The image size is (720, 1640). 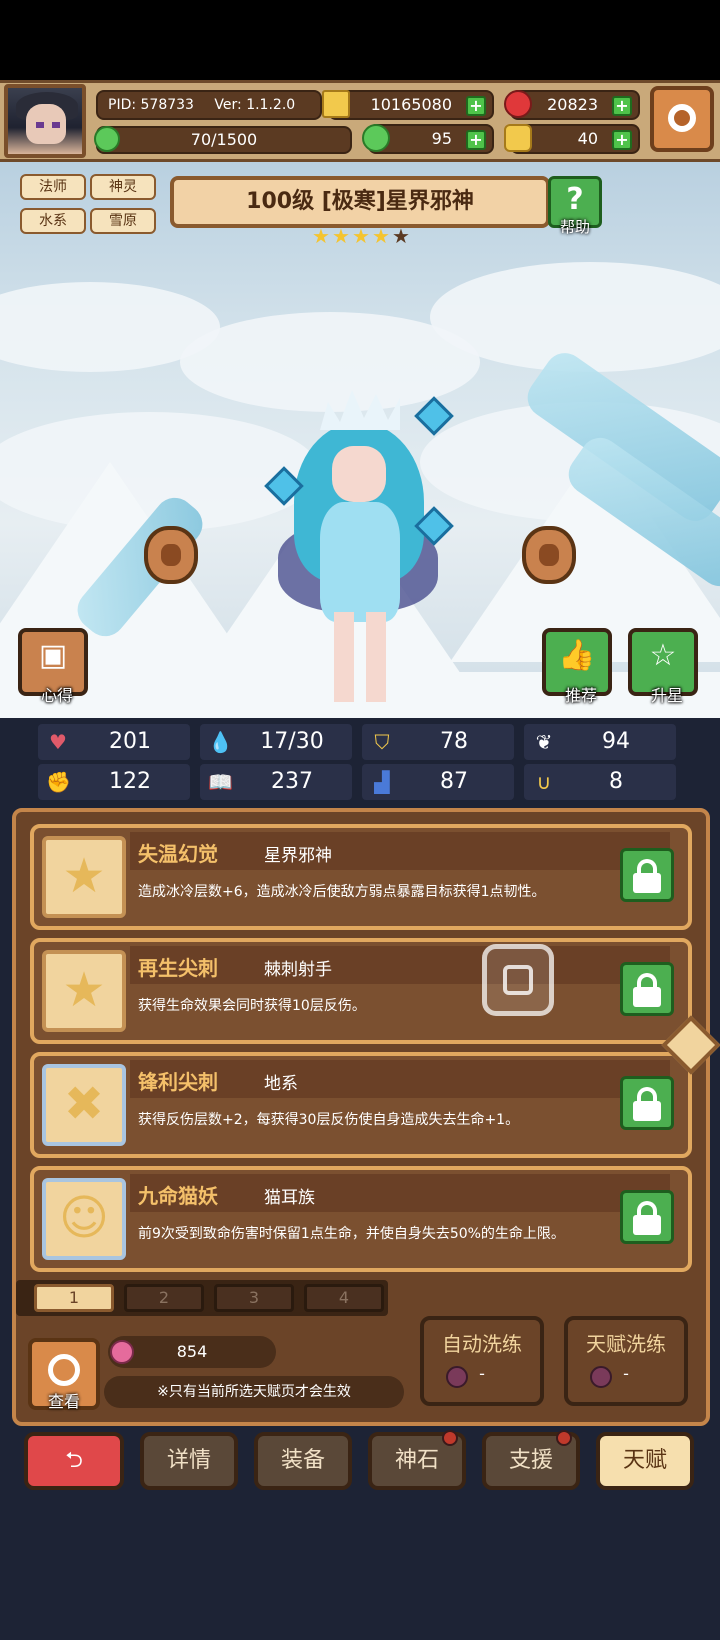 What do you see at coordinates (441, 138) in the screenshot?
I see `clover-value: 95` at bounding box center [441, 138].